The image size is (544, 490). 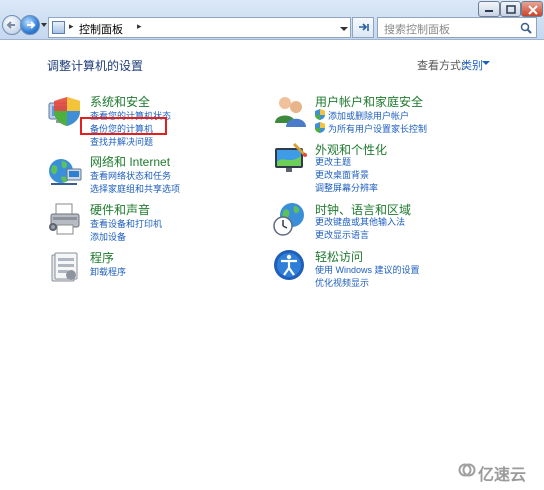 What do you see at coordinates (342, 234) in the screenshot?
I see `link-change-display-language: 更改显示语言` at bounding box center [342, 234].